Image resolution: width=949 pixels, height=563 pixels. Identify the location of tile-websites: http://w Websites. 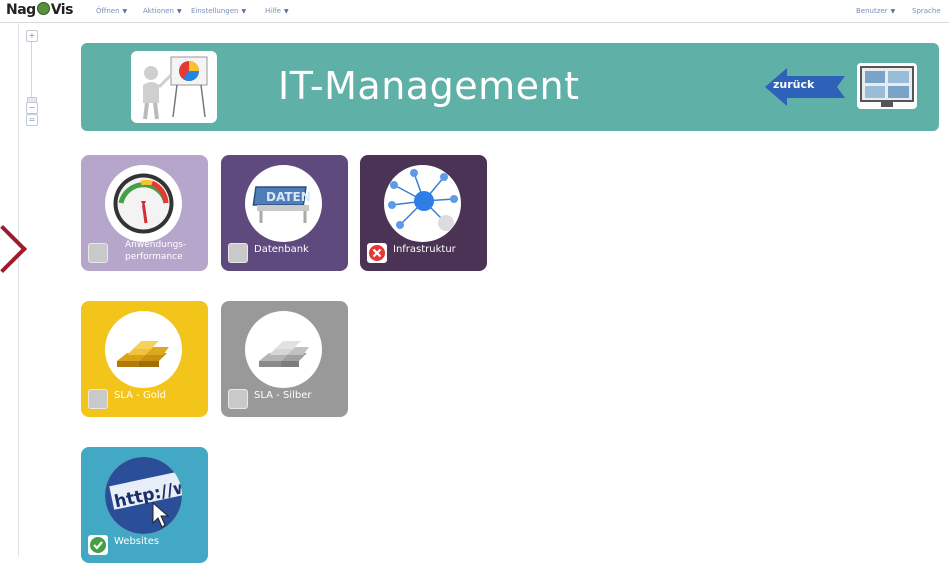
(144, 505).